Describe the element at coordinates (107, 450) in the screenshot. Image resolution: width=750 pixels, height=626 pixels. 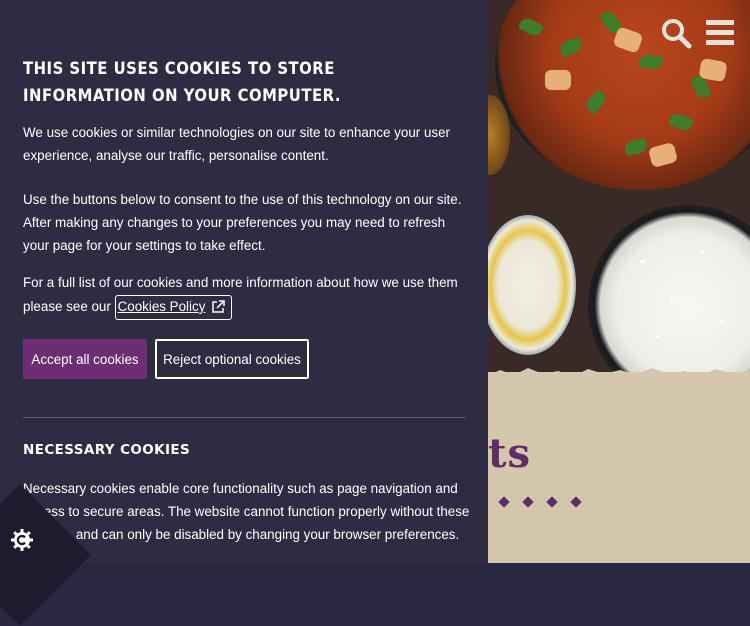
I see `necessary-cookies-heading: Necessary cookies` at that location.